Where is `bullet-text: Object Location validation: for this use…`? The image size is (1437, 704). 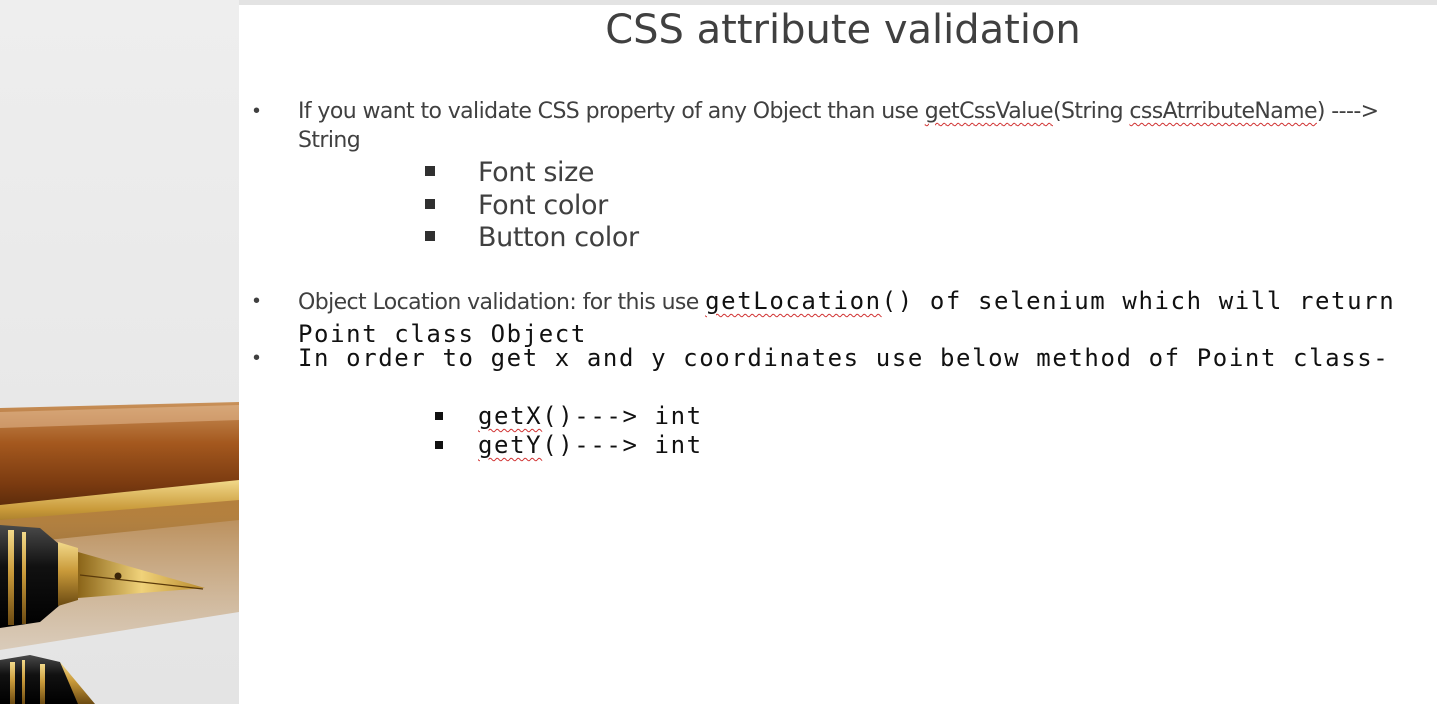 bullet-text: Object Location validation: for this use… is located at coordinates (858, 319).